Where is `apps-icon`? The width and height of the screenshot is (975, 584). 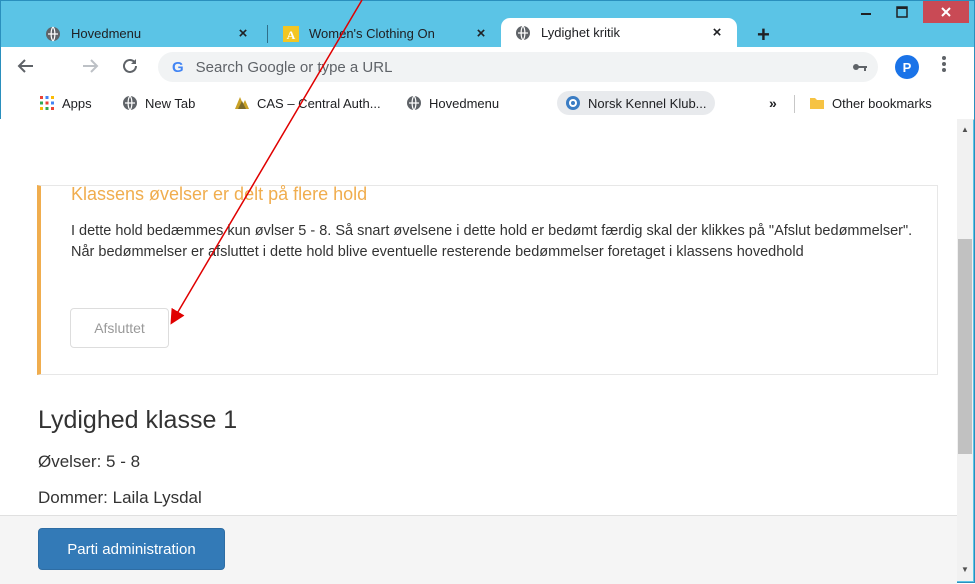 apps-icon is located at coordinates (47, 103).